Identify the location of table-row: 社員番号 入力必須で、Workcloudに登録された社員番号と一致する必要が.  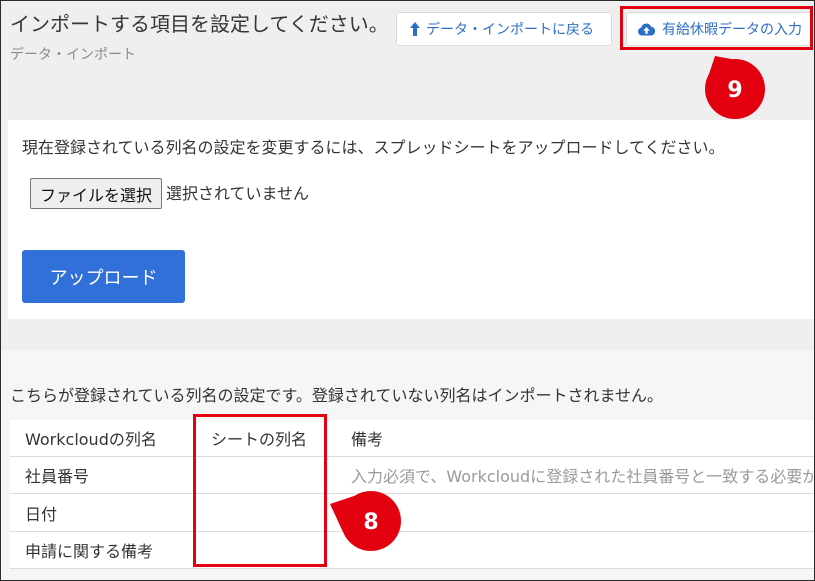
(412, 475).